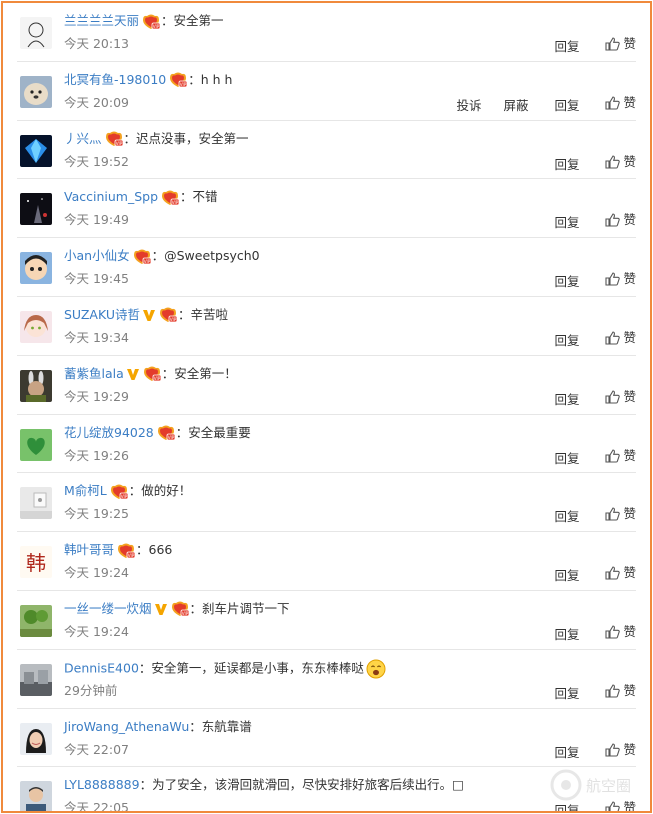 Image resolution: width=653 pixels, height=814 pixels. Describe the element at coordinates (468, 105) in the screenshot. I see `report-button: 投诉` at that location.